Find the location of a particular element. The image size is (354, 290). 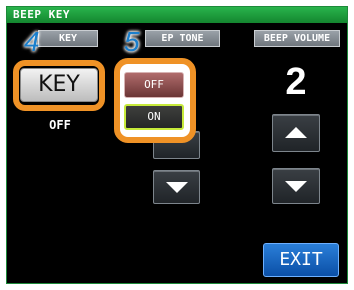

key-state-label: OFF is located at coordinates (60, 125).